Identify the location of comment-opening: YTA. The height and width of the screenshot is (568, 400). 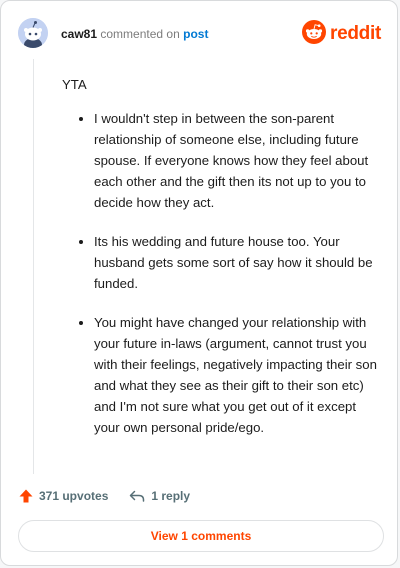
(74, 84).